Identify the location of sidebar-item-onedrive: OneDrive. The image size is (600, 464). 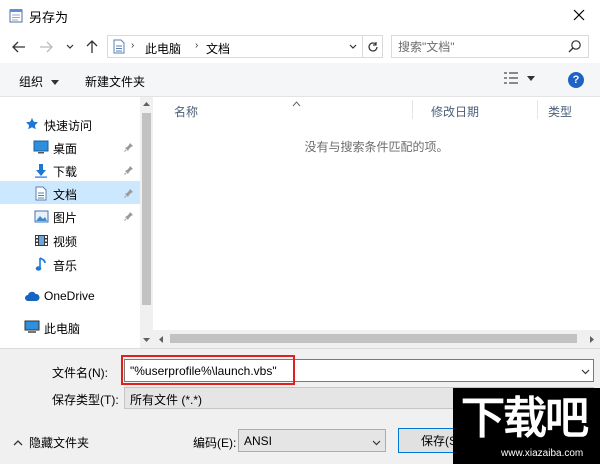
(70, 295).